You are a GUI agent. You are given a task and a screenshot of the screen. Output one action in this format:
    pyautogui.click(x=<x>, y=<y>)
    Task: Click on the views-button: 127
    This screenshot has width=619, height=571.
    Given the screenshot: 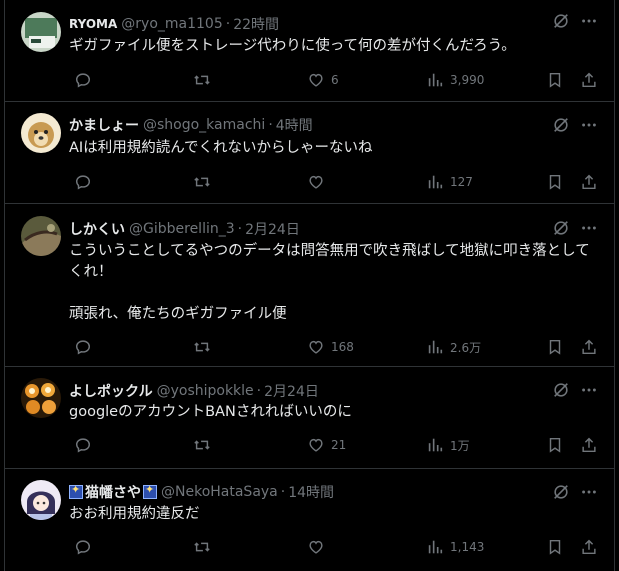 What is the action you would take?
    pyautogui.click(x=449, y=182)
    